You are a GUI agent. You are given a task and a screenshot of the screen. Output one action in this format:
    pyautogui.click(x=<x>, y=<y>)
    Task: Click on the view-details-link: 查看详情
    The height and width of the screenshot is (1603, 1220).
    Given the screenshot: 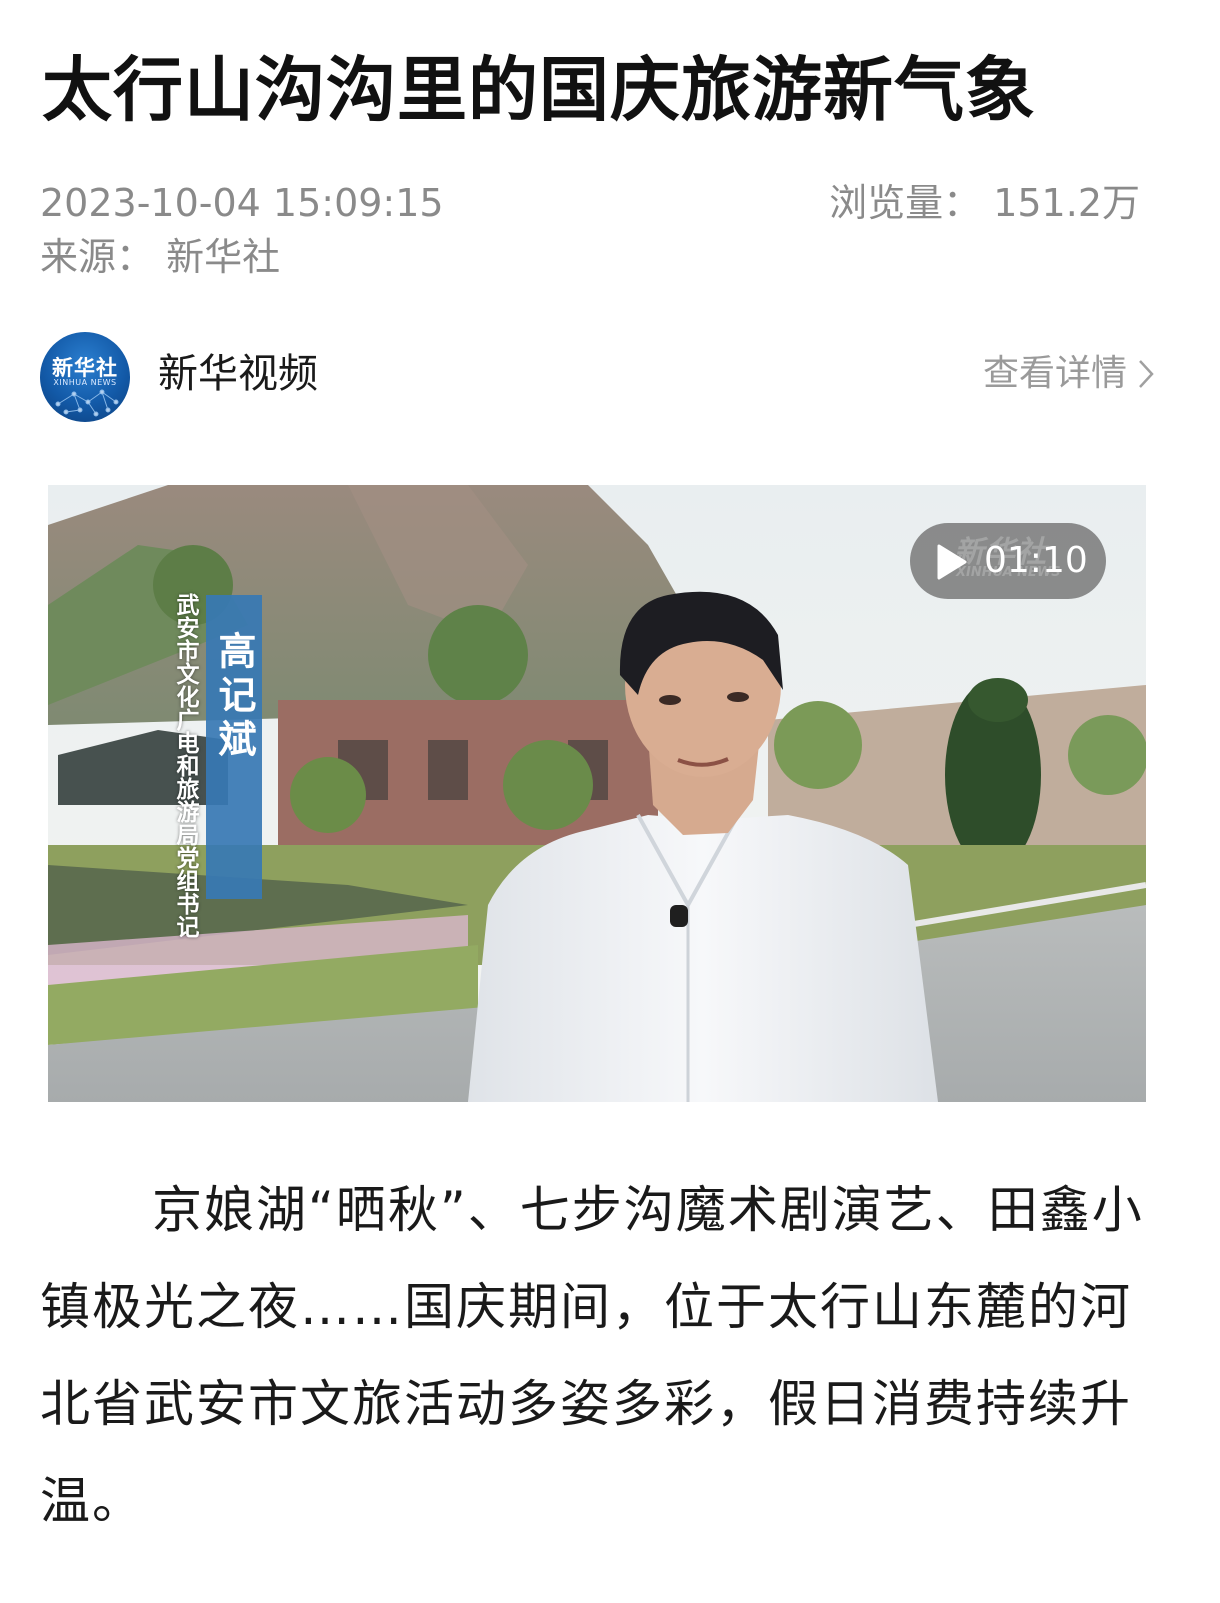 What is the action you would take?
    pyautogui.click(x=1069, y=374)
    